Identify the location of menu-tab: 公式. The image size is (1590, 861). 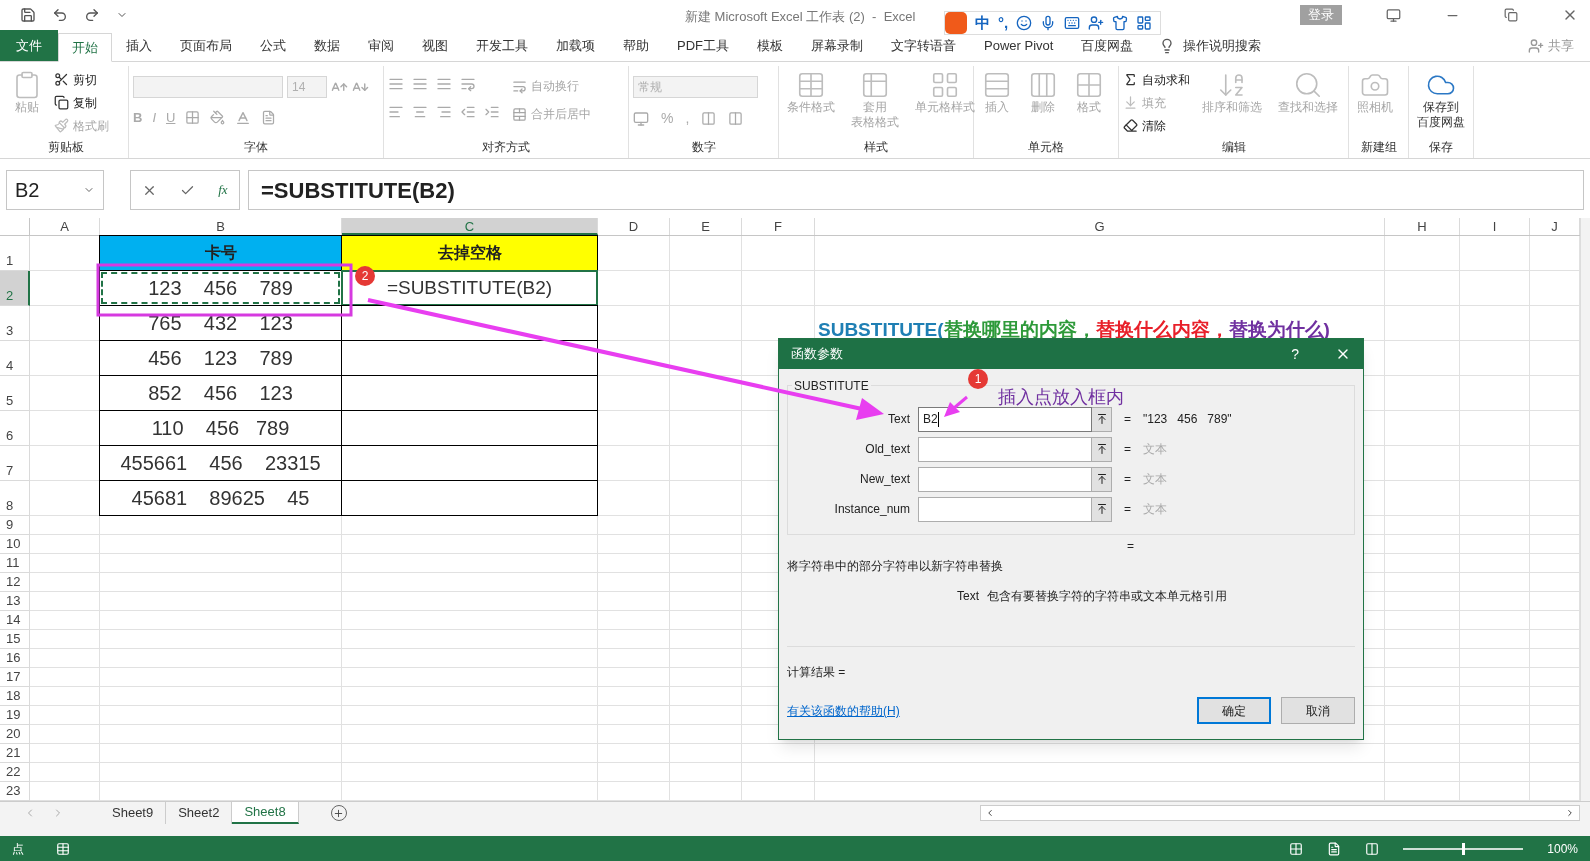
(273, 45).